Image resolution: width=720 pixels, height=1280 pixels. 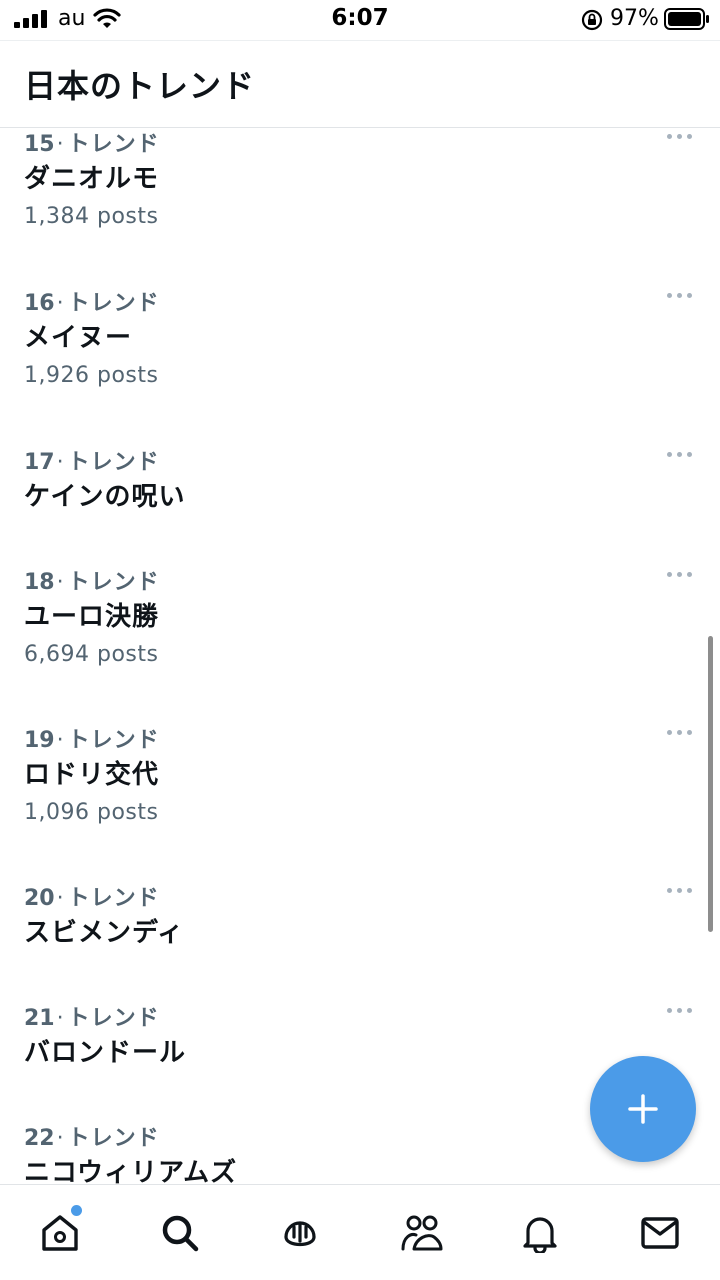 What do you see at coordinates (91, 375) in the screenshot?
I see `trend-post-count: 1,926 posts` at bounding box center [91, 375].